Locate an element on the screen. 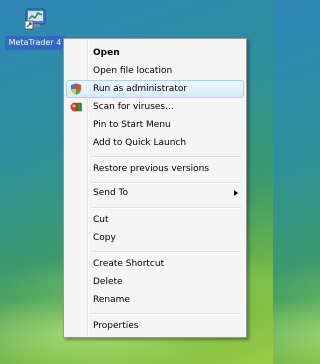  menu-item-cut: Cut is located at coordinates (155, 220).